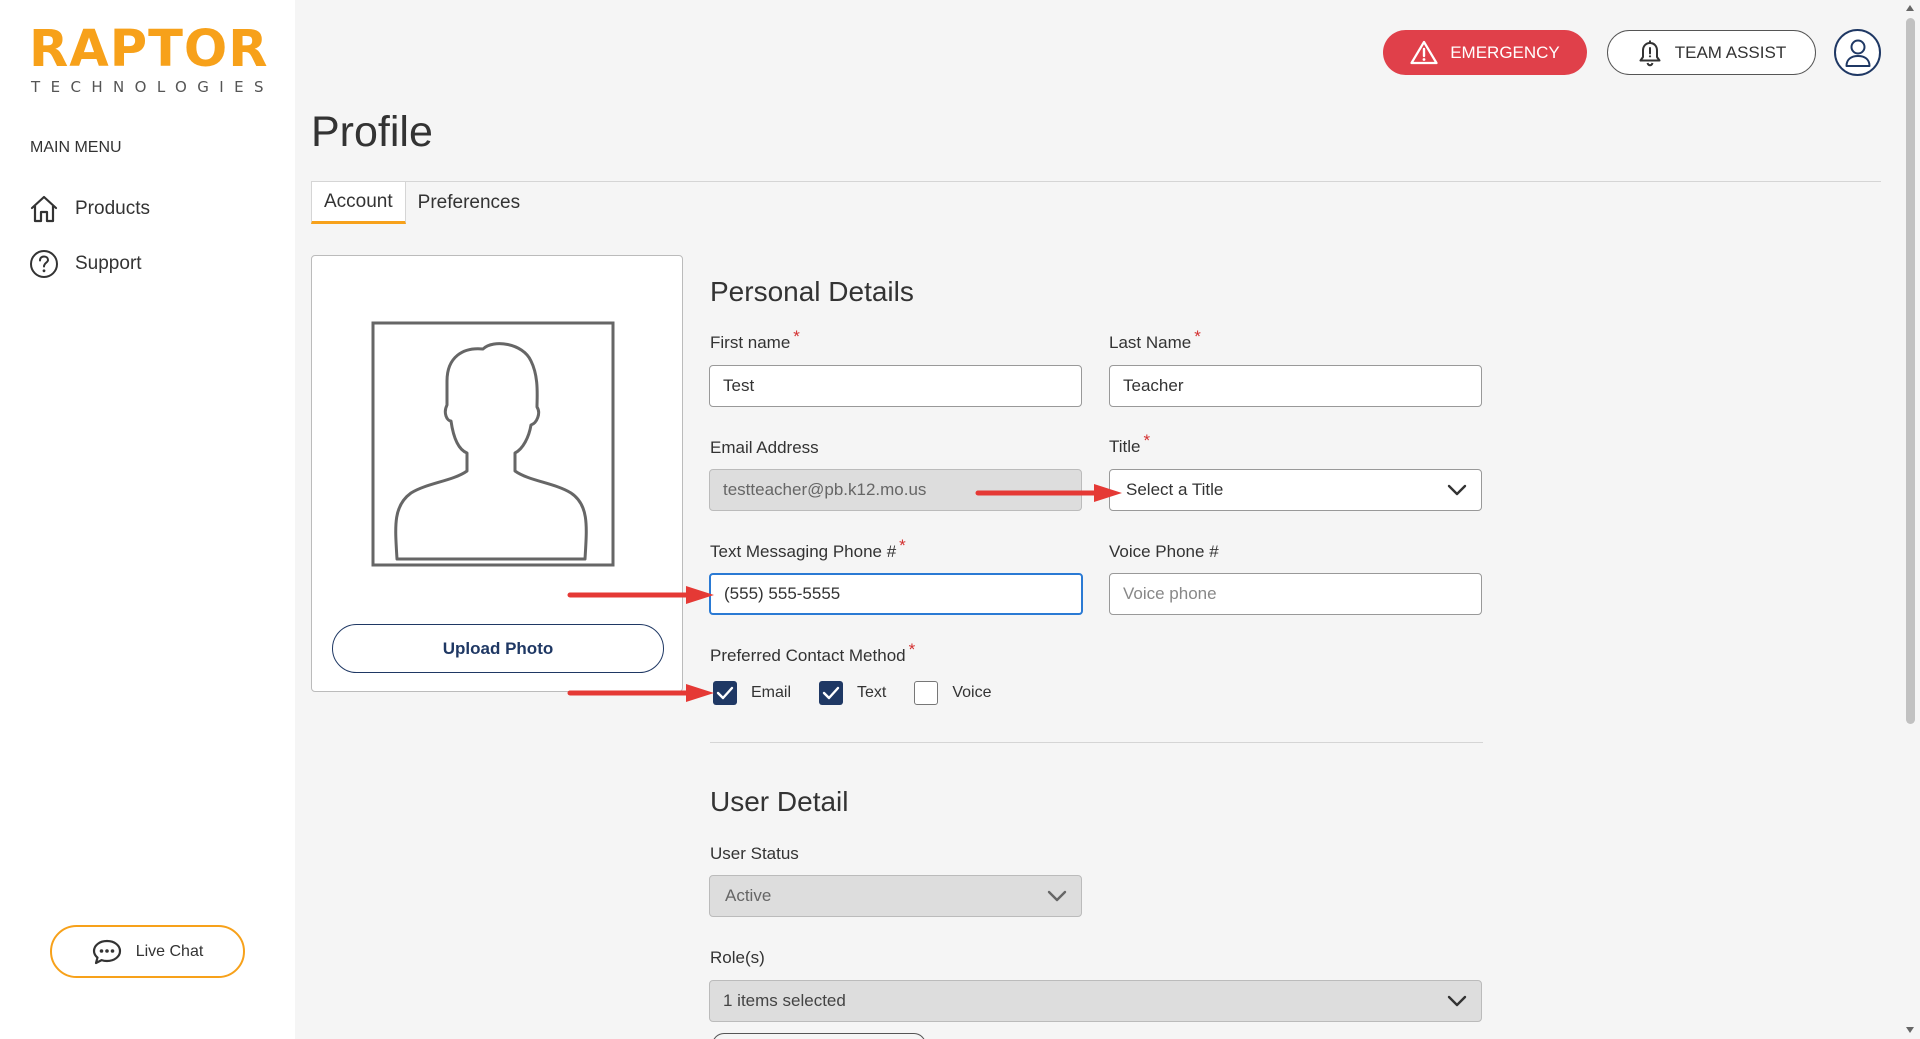  What do you see at coordinates (782, 593) in the screenshot?
I see `text-phone-value: (555) 555-5555` at bounding box center [782, 593].